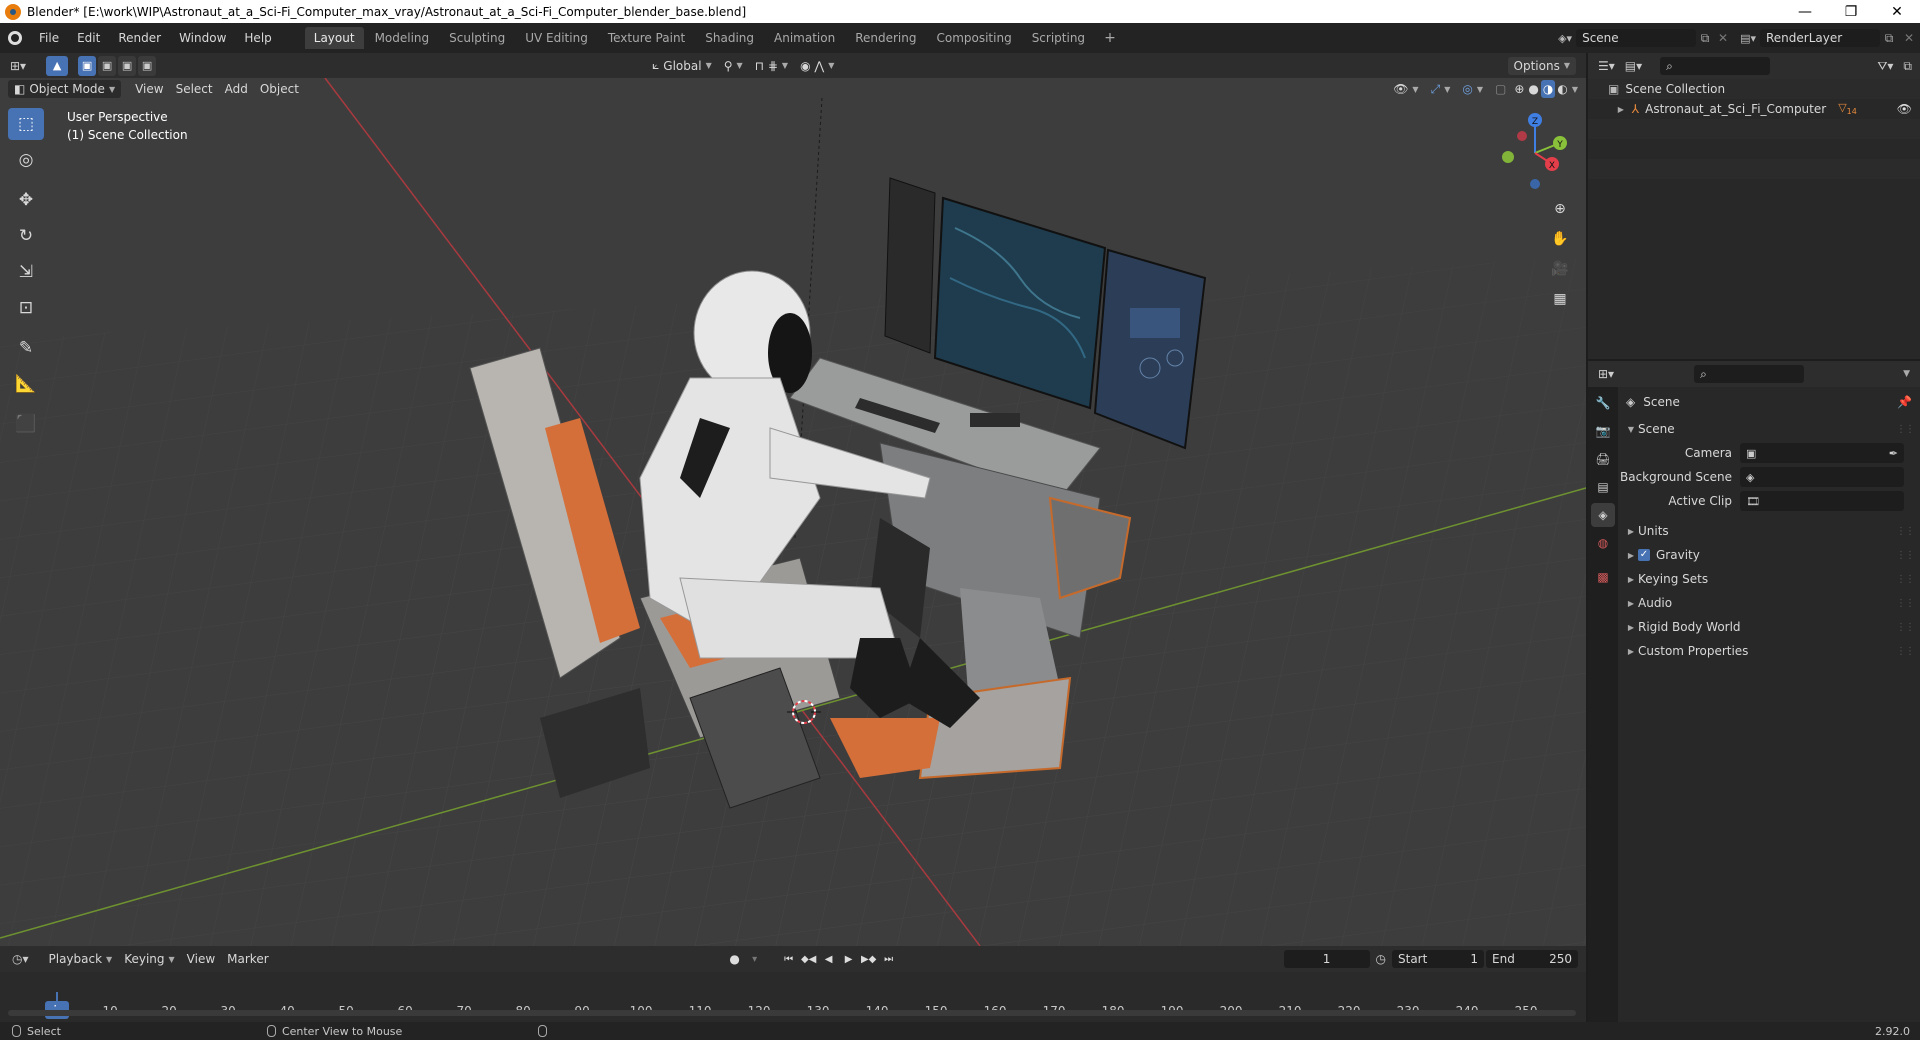  I want to click on visibility-dropdown: 👁 ▼, so click(1405, 89).